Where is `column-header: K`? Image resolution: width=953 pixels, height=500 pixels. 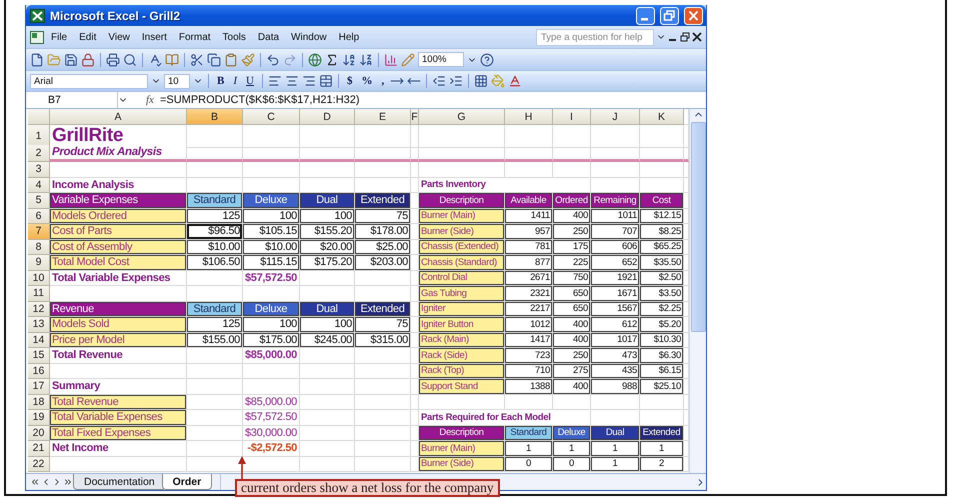
column-header: K is located at coordinates (662, 117).